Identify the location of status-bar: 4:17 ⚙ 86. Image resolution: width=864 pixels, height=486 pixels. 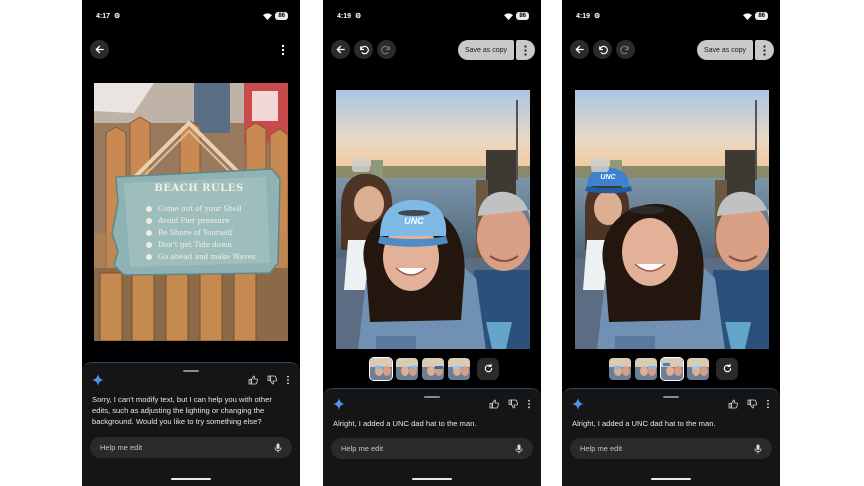
(192, 16).